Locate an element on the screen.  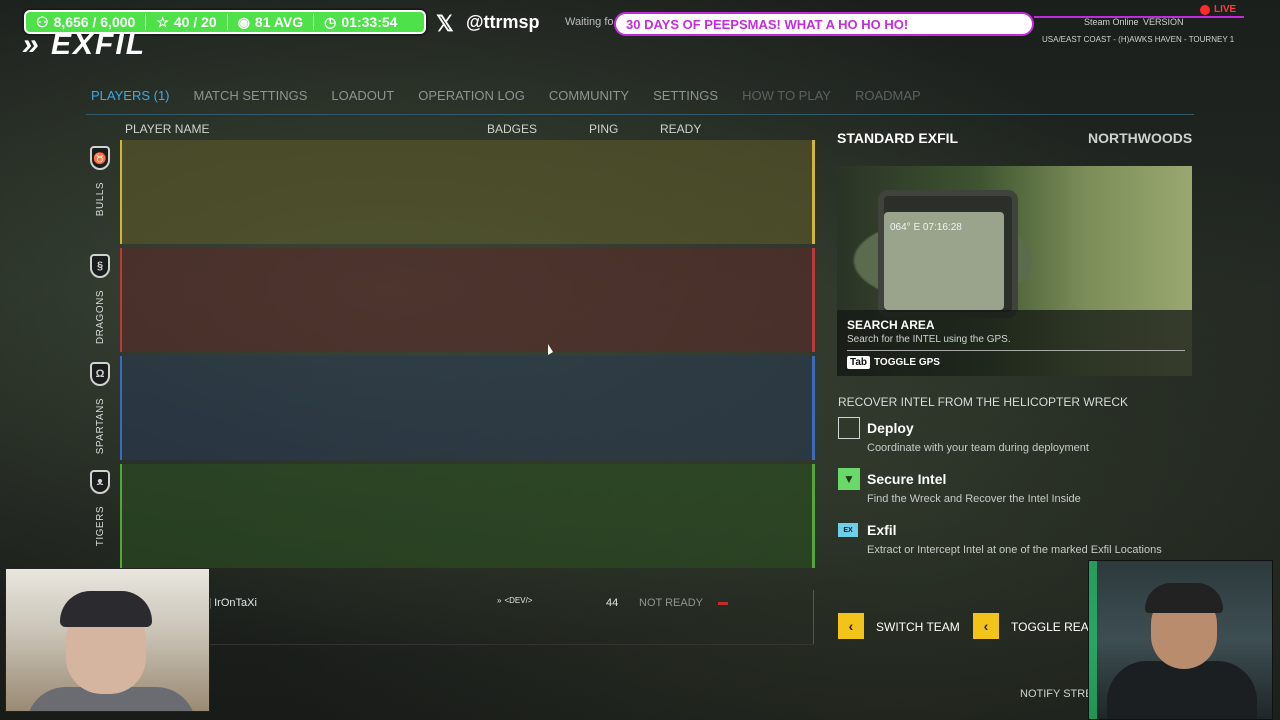
ready-status: NOT READY is located at coordinates (671, 603).